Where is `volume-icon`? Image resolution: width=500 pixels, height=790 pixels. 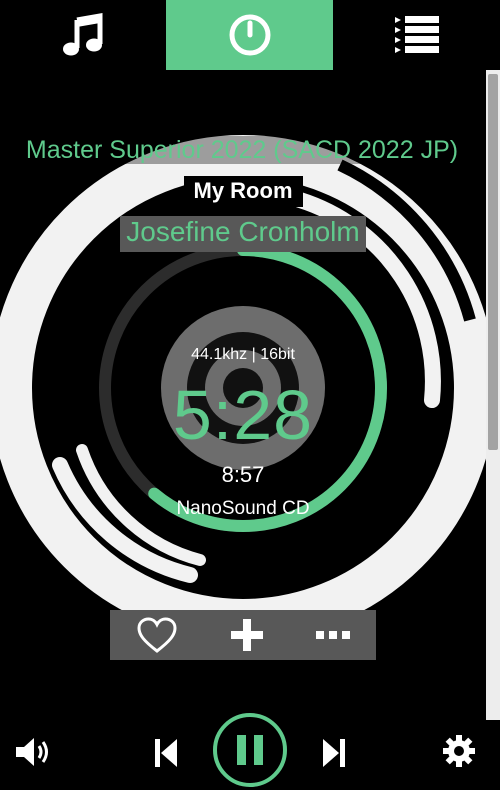 volume-icon is located at coordinates (32, 752).